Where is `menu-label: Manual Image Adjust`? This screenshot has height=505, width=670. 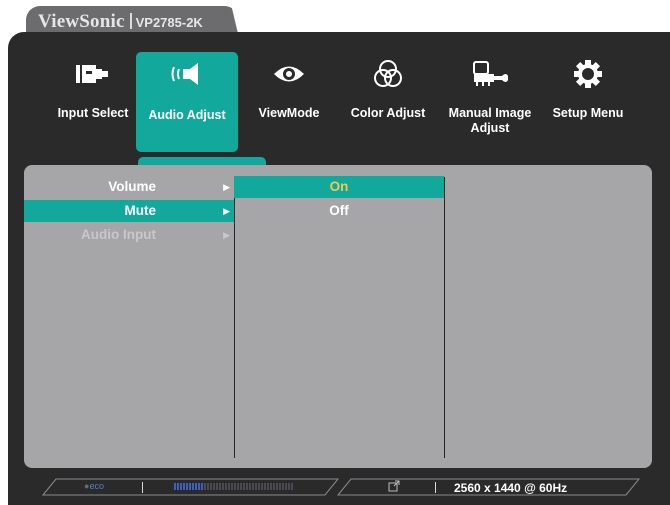
menu-label: Manual Image Adjust is located at coordinates (490, 120).